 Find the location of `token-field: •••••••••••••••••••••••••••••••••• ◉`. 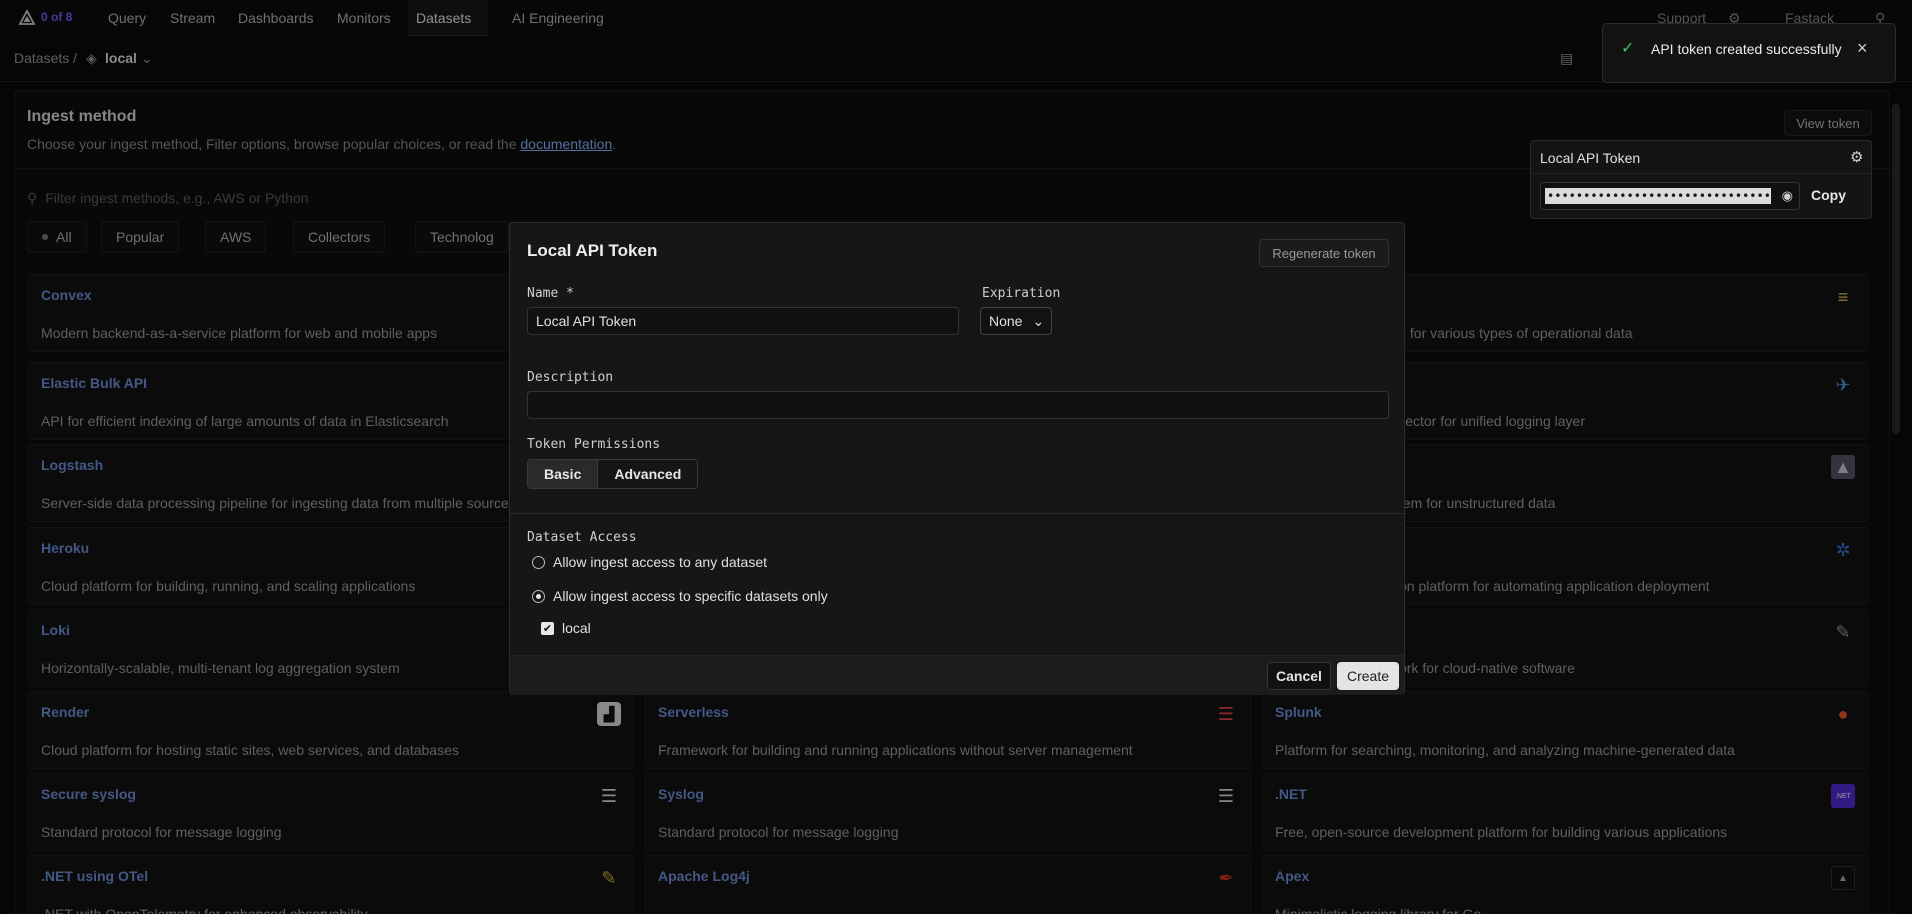

token-field: •••••••••••••••••••••••••••••••••• ◉ is located at coordinates (1670, 196).